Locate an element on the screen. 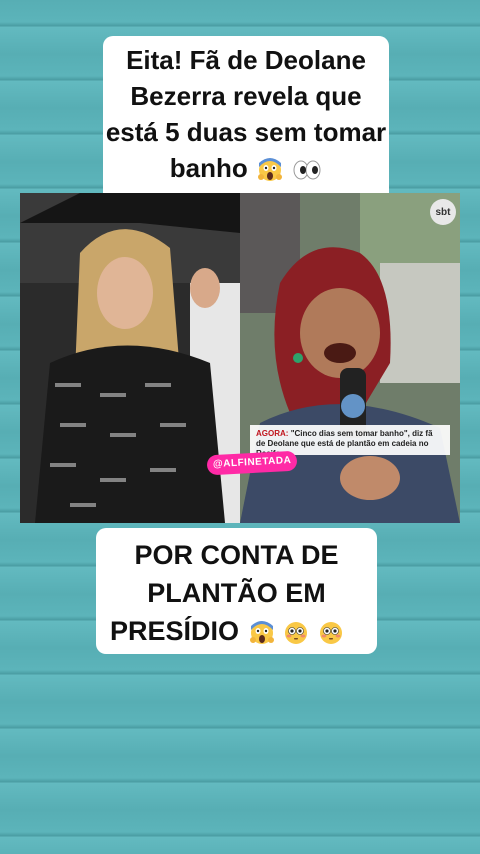  top-caption-line-3: está 5 duas sem tomar is located at coordinates (246, 132).